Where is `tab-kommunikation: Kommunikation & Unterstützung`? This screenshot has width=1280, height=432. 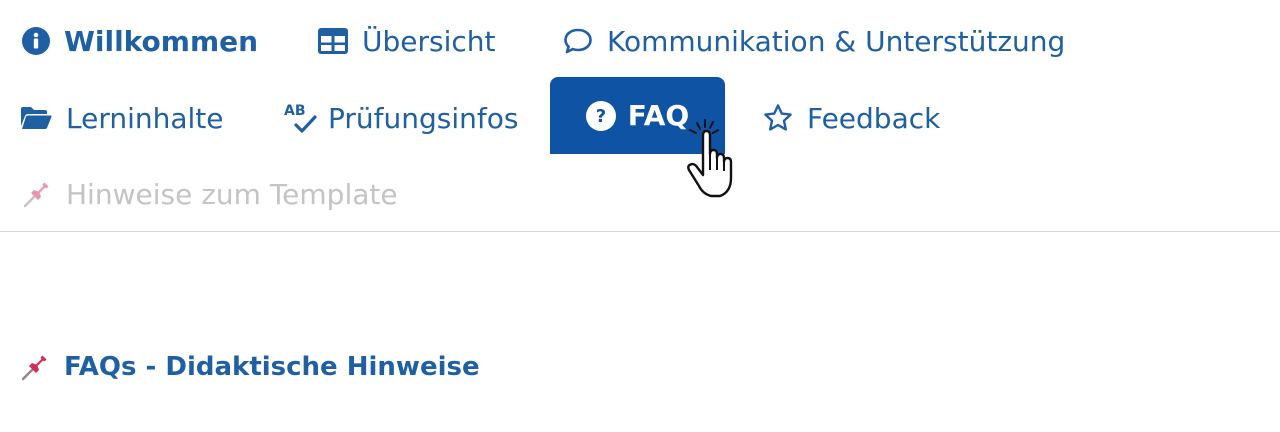 tab-kommunikation: Kommunikation & Unterstützung is located at coordinates (814, 41).